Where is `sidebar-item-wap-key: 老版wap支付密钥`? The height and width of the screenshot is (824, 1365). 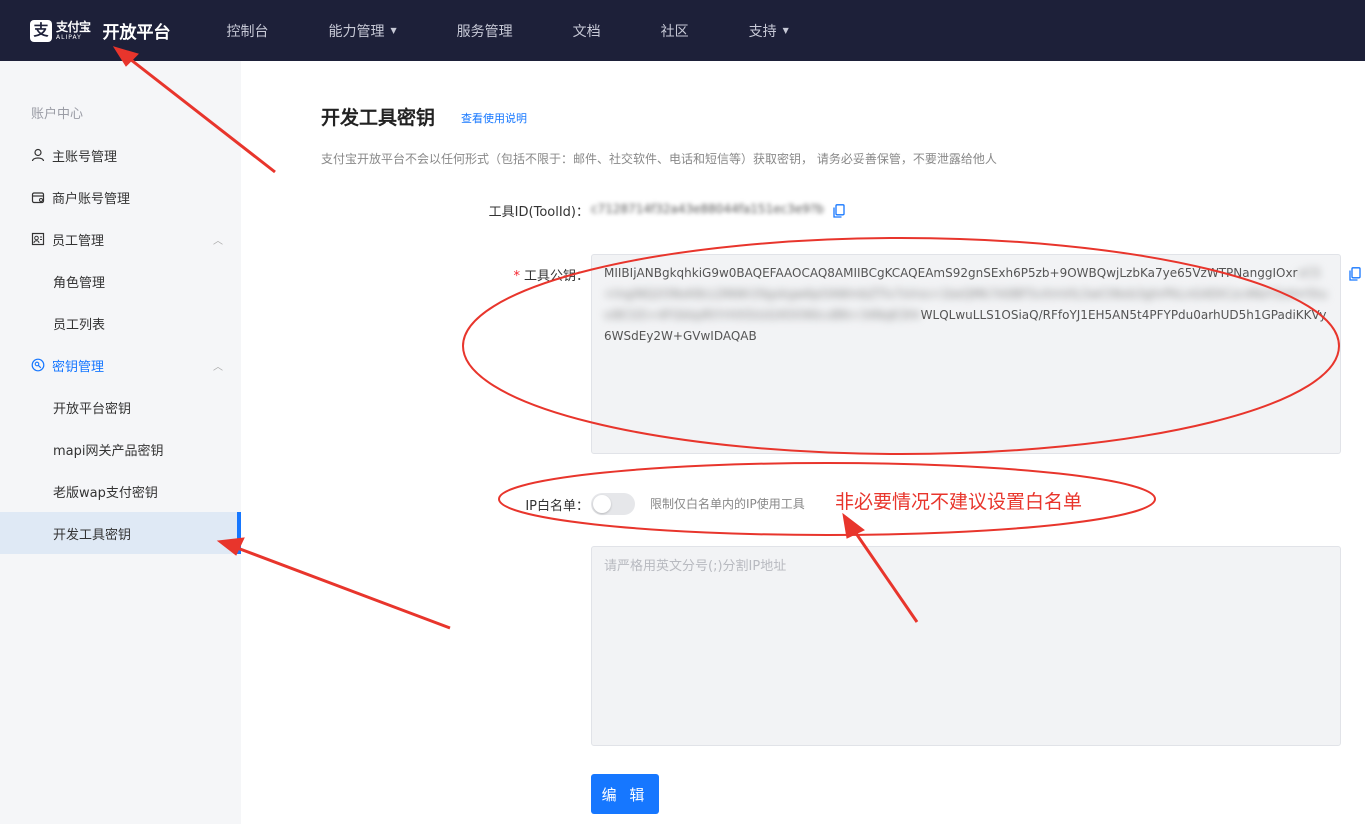
sidebar-item-wap-key: 老版wap支付密钥 is located at coordinates (120, 491).